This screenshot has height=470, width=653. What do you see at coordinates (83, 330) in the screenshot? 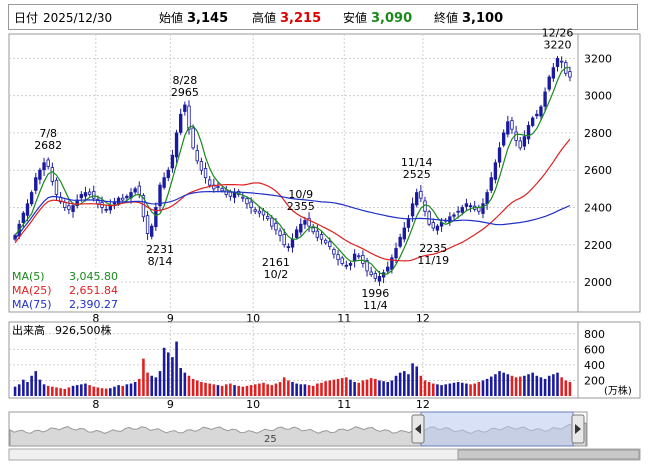
I see `volume-value: 926,500株` at bounding box center [83, 330].